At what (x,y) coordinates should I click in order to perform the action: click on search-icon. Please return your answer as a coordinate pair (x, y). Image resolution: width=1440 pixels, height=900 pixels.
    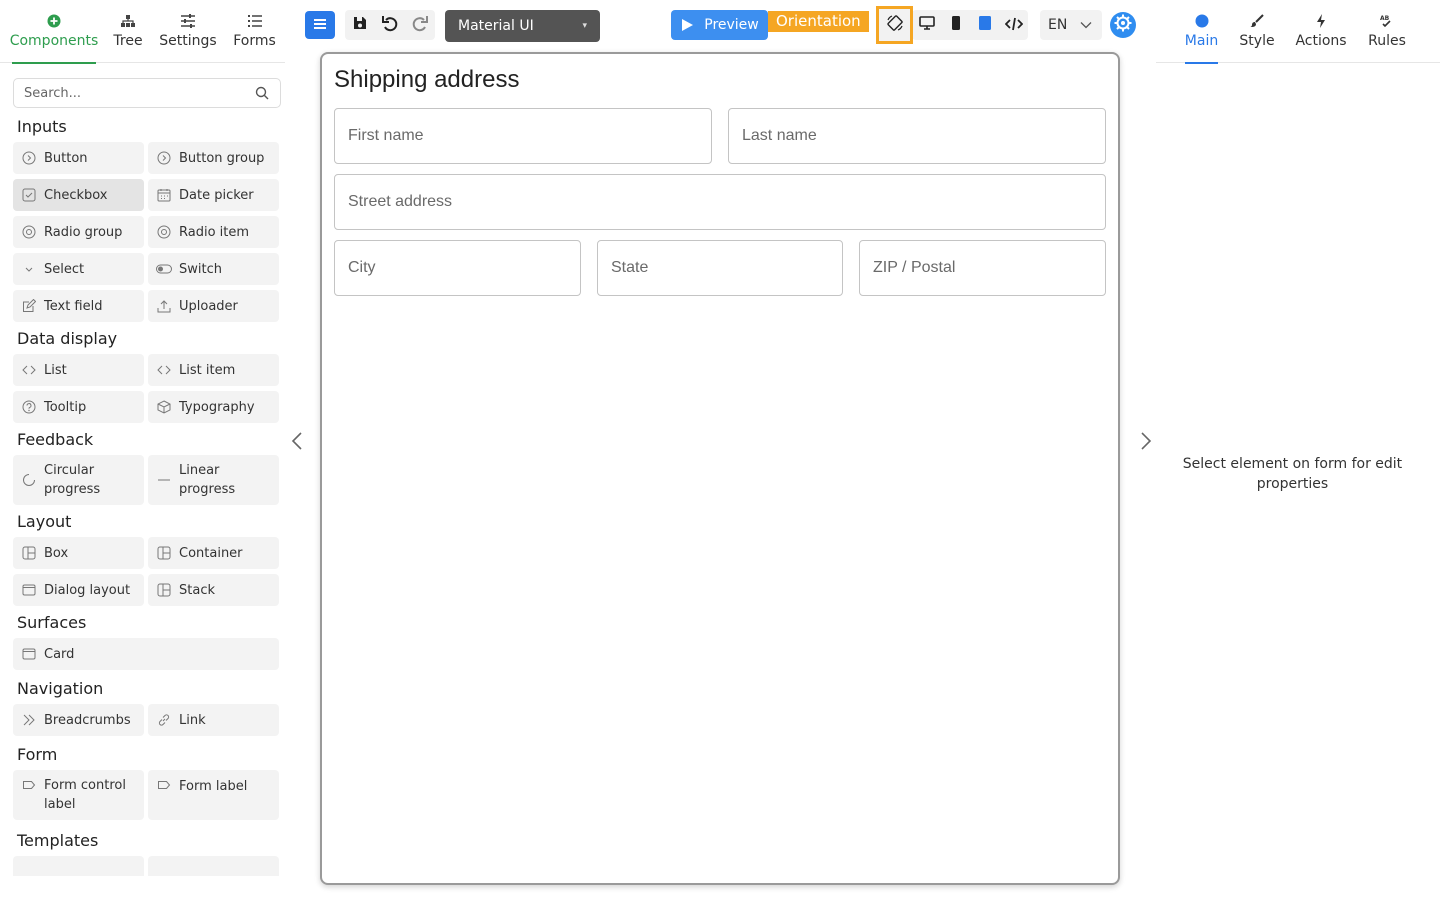
    Looking at the image, I should click on (262, 93).